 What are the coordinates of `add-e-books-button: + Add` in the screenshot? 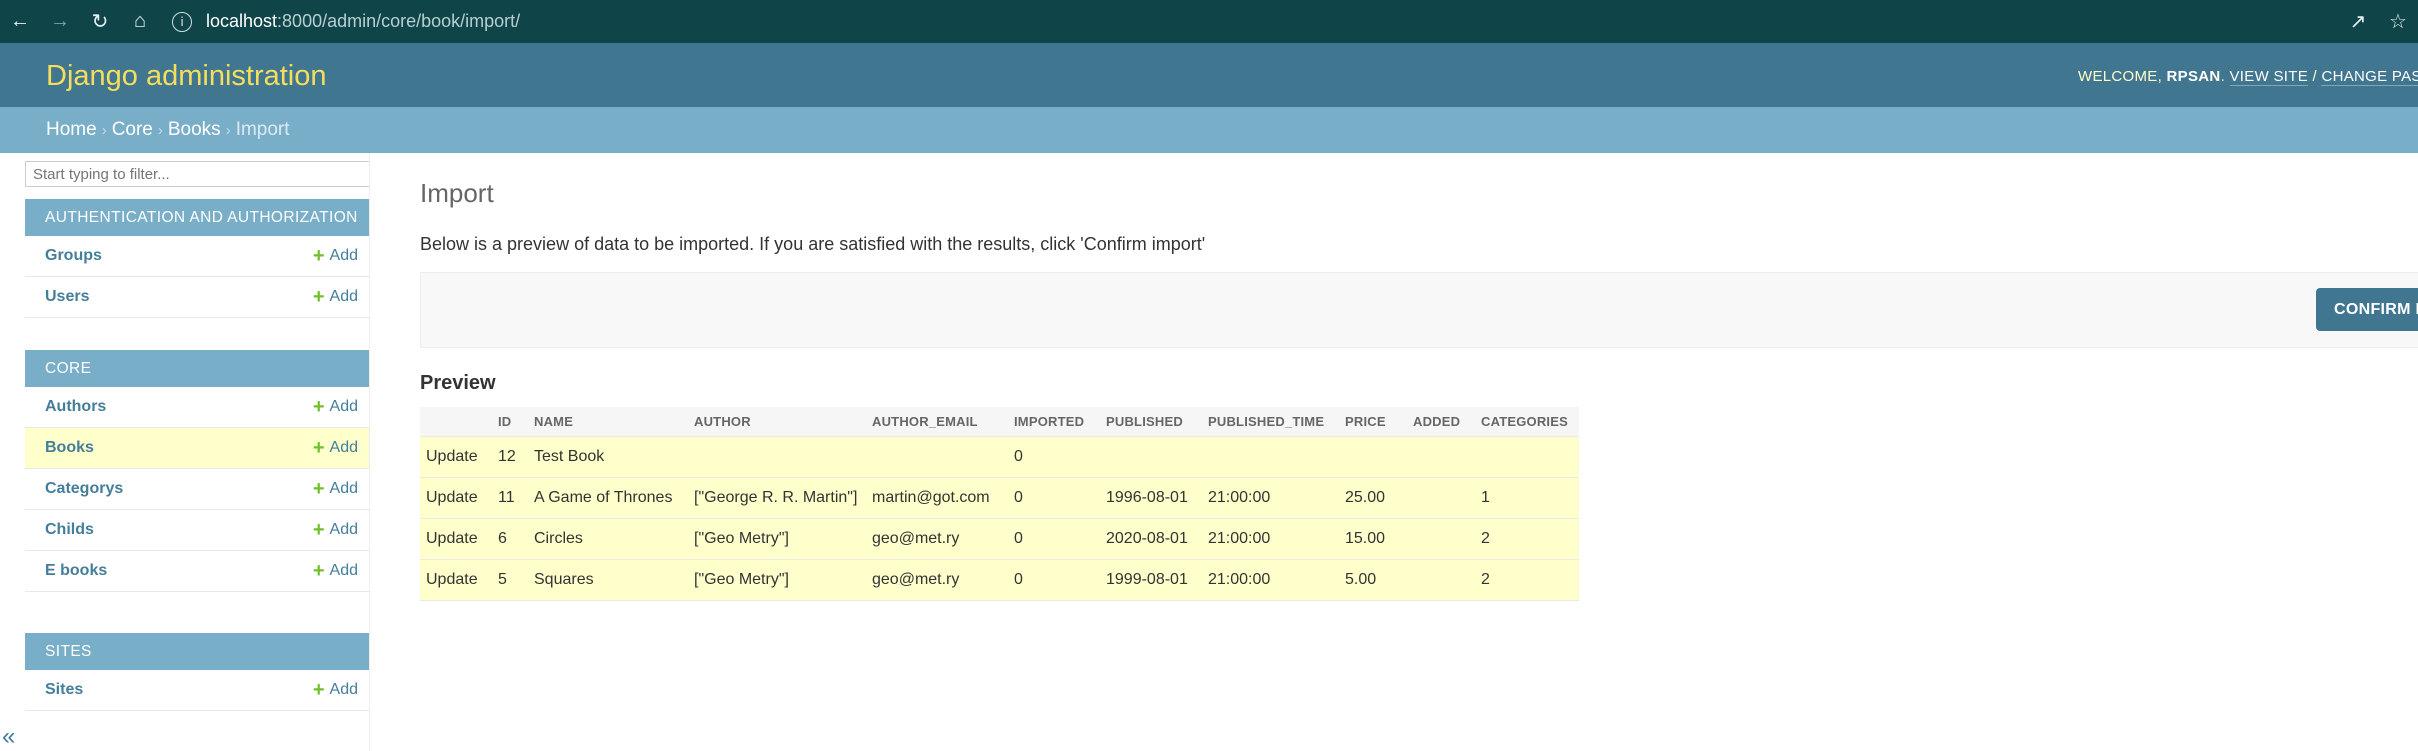 It's located at (335, 571).